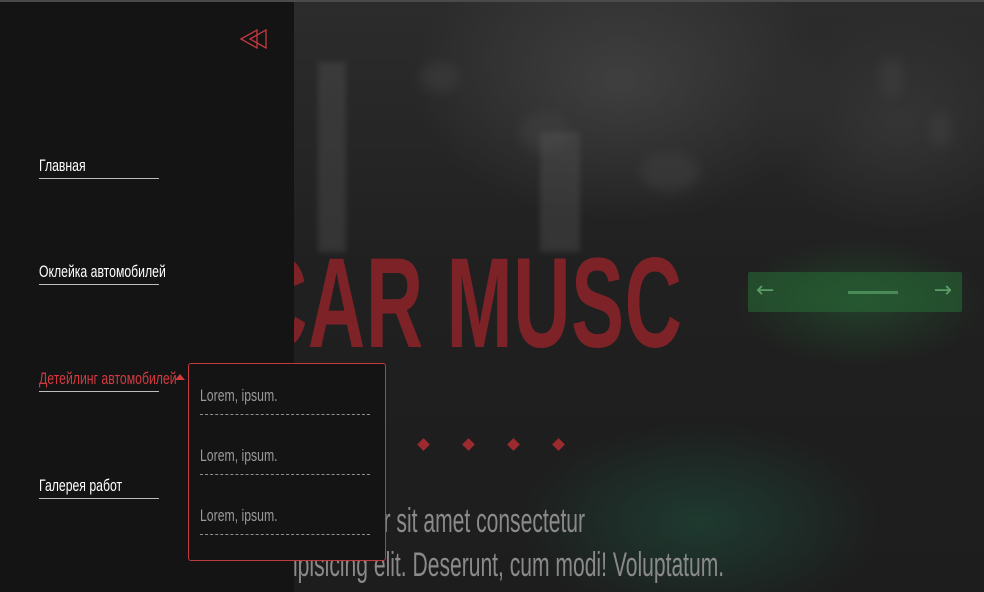  What do you see at coordinates (873, 292) in the screenshot?
I see `sign-stripe` at bounding box center [873, 292].